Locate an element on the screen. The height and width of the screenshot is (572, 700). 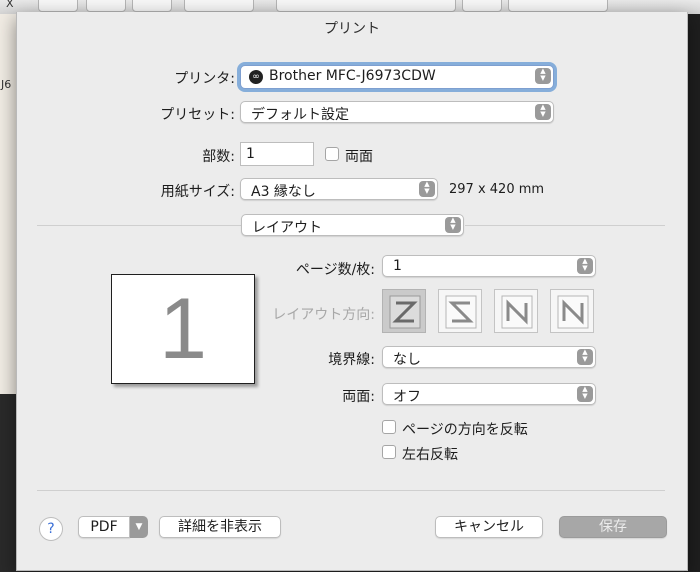
background-document: J6 is located at coordinates (8, 204).